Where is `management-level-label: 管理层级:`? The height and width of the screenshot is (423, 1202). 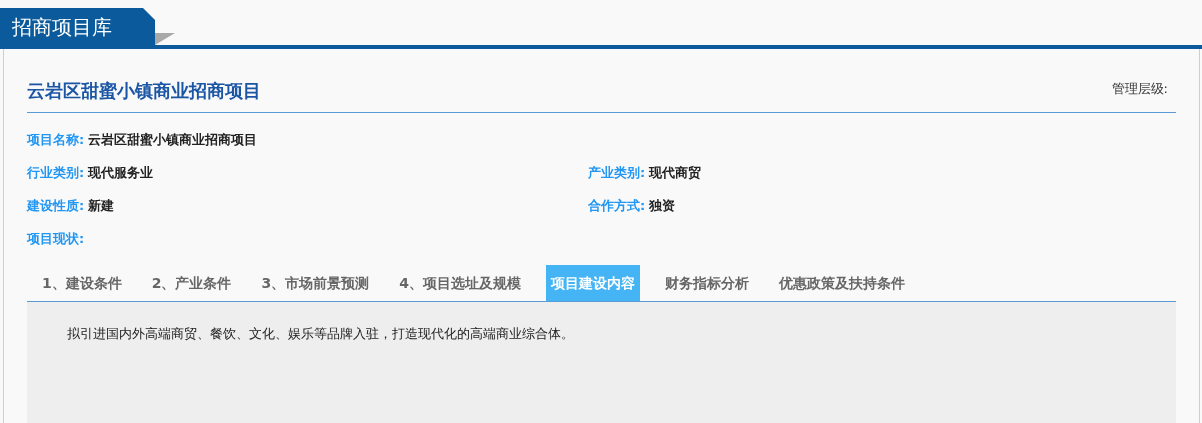
management-level-label: 管理层级: is located at coordinates (1139, 88).